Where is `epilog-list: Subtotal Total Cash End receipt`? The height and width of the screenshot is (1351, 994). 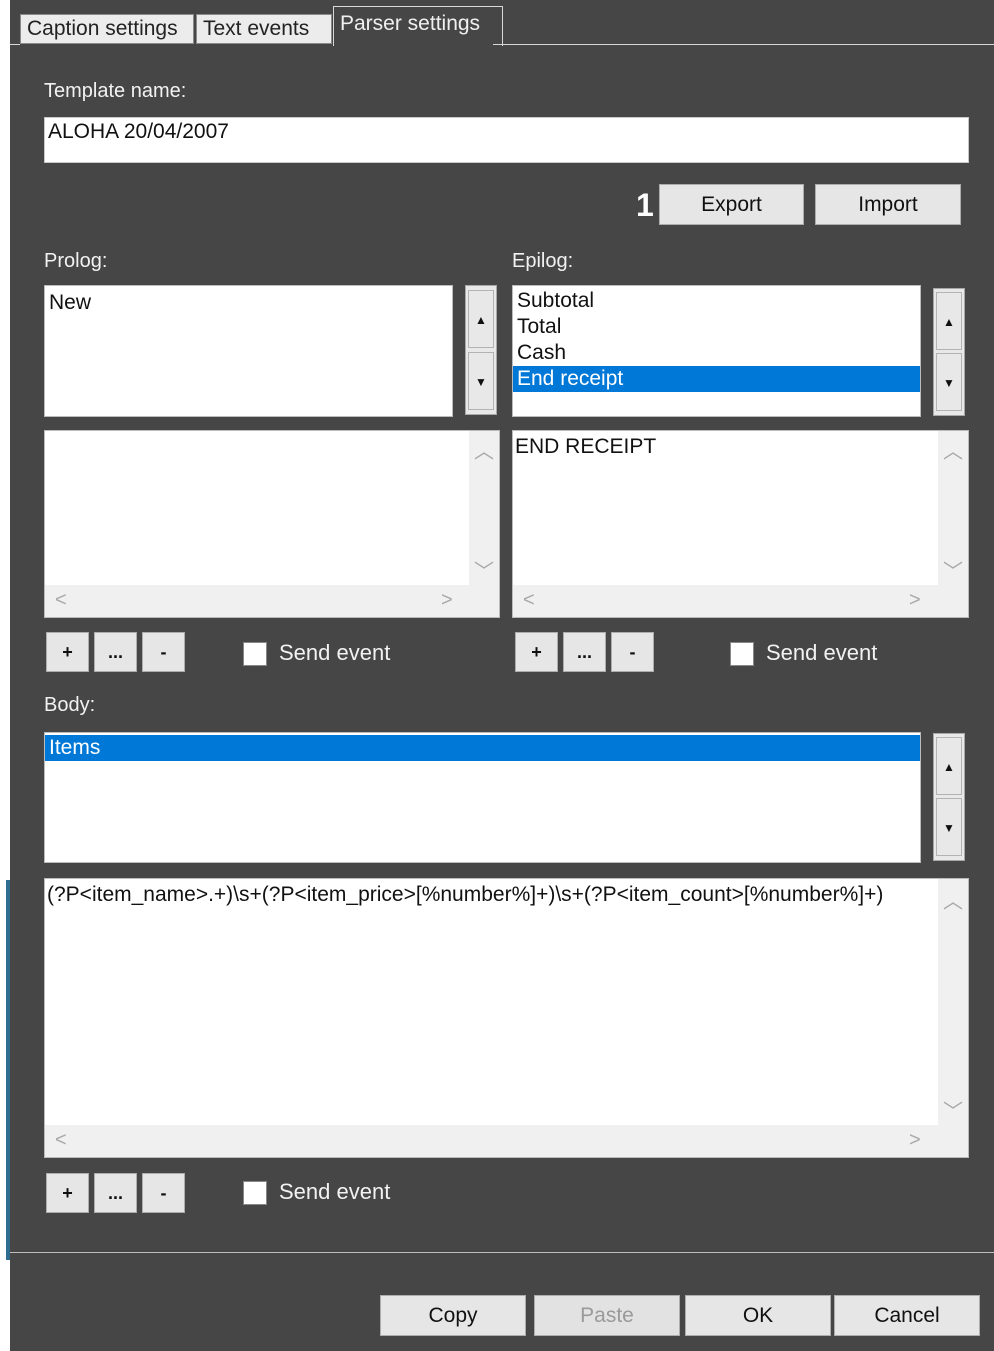
epilog-list: Subtotal Total Cash End receipt is located at coordinates (716, 351).